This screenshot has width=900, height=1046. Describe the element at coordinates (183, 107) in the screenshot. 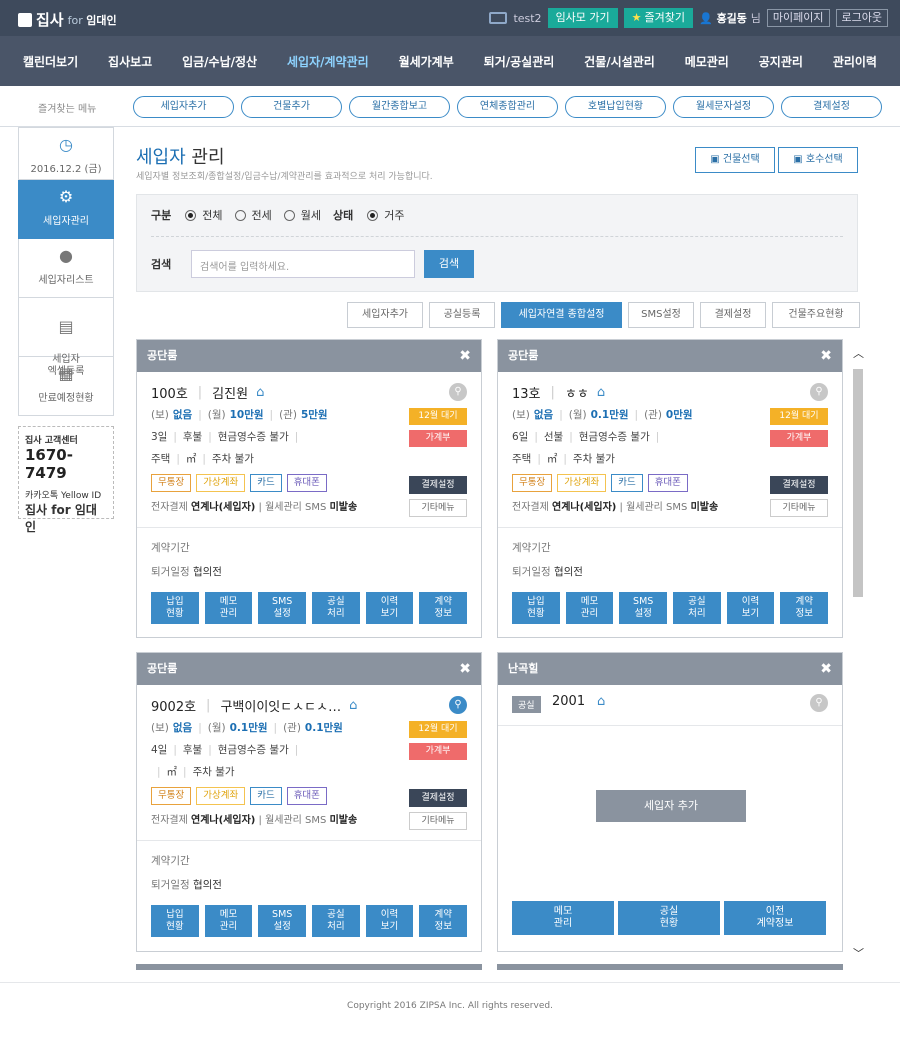

I see `fav-add-tenant: 세입자추가` at that location.